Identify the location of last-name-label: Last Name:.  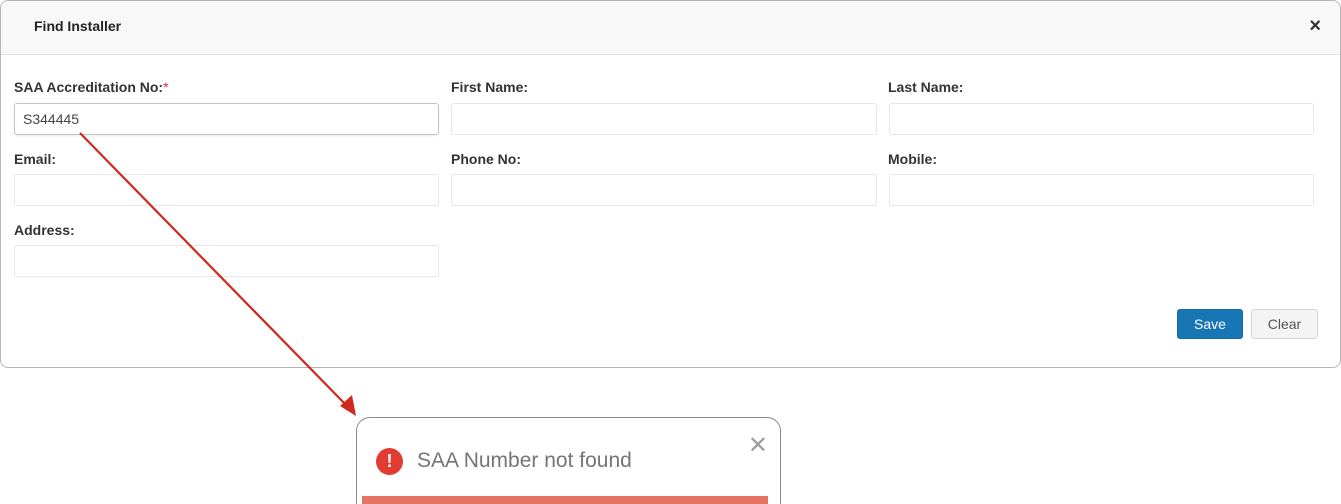
(926, 87).